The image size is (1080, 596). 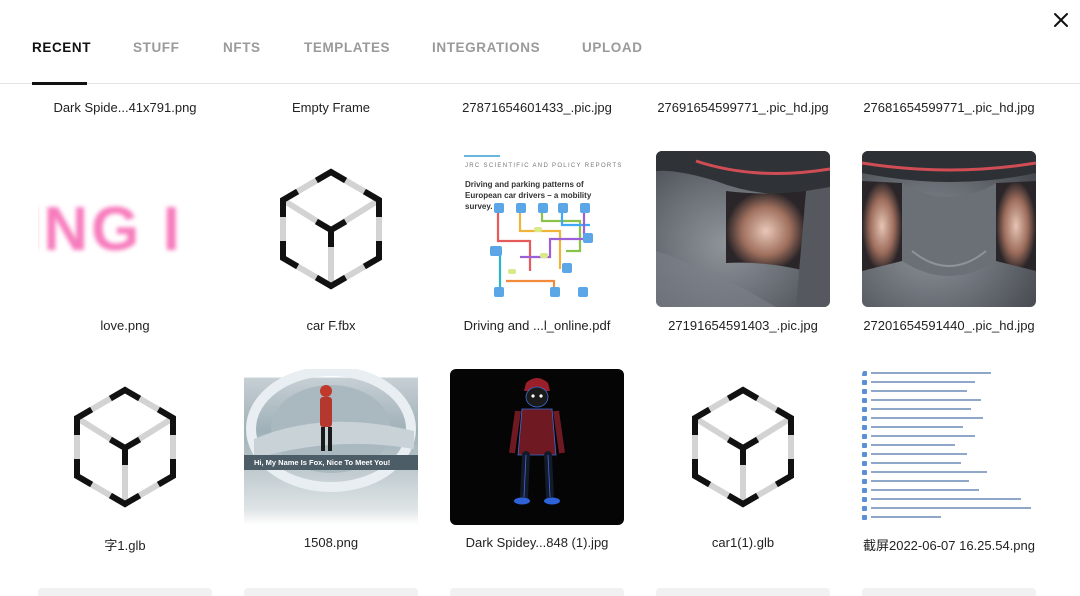 I want to click on tab-integrations: INTEGRATIONS, so click(x=486, y=47).